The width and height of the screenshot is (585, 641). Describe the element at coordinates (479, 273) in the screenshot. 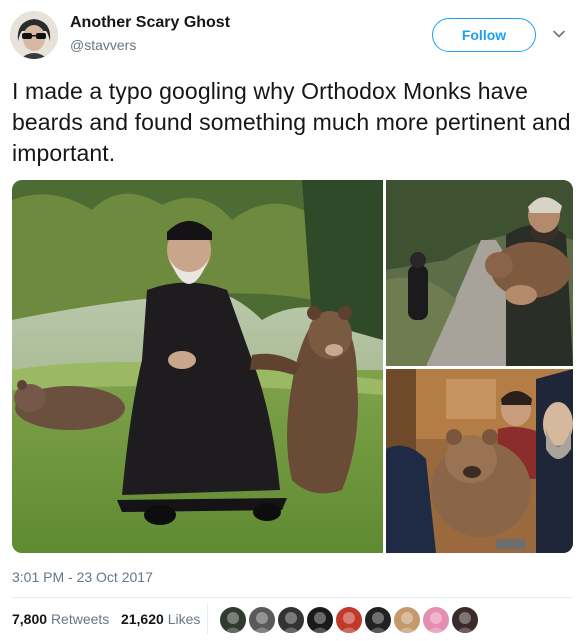

I see `photo-monk-on-road` at that location.